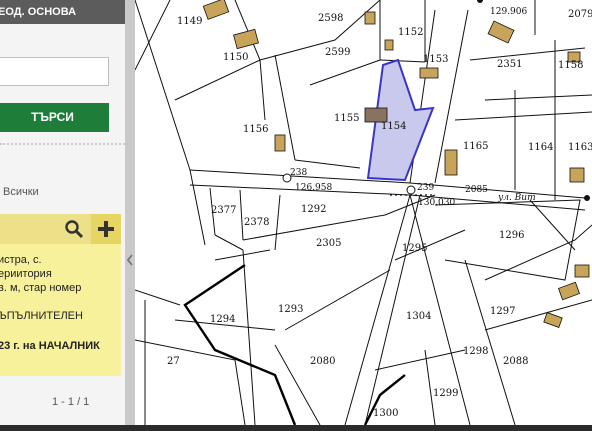 The image size is (592, 431). I want to click on result-line: истра, с., so click(21, 260).